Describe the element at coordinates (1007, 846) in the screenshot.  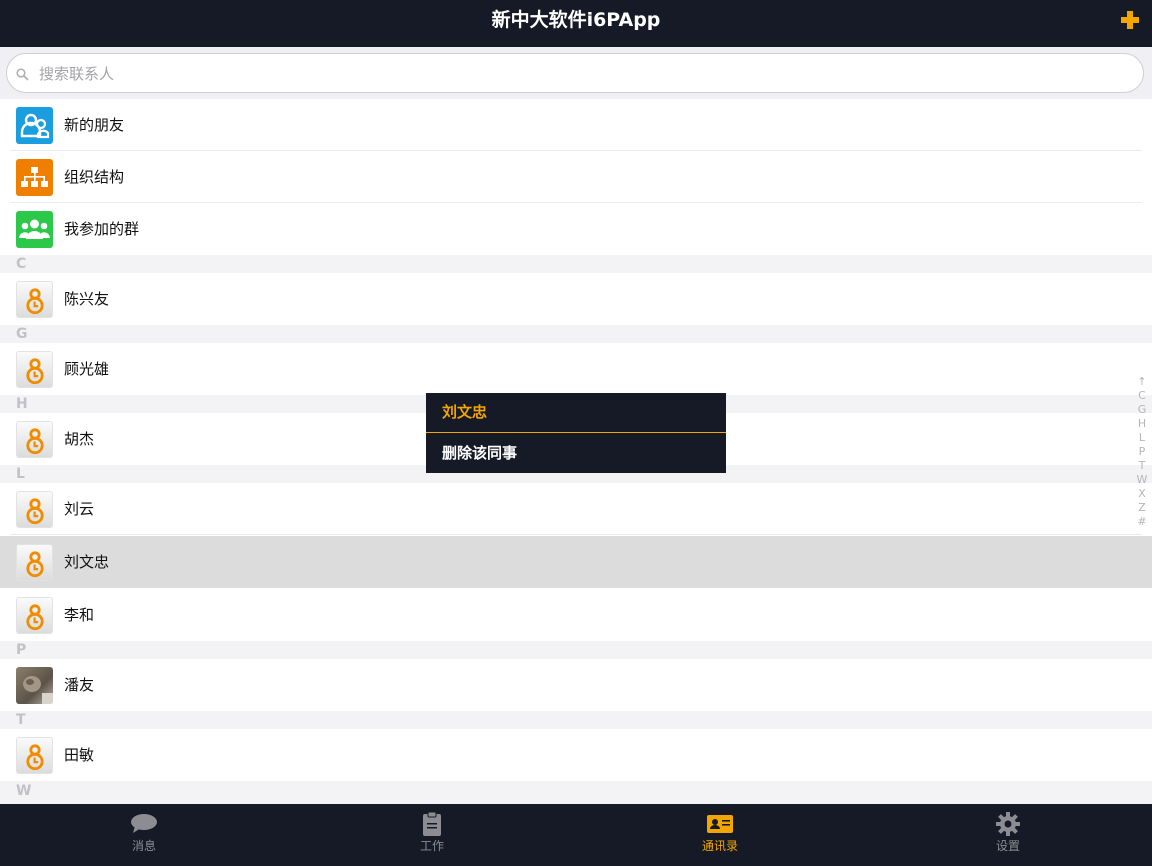
I see `tab-label: 设置` at that location.